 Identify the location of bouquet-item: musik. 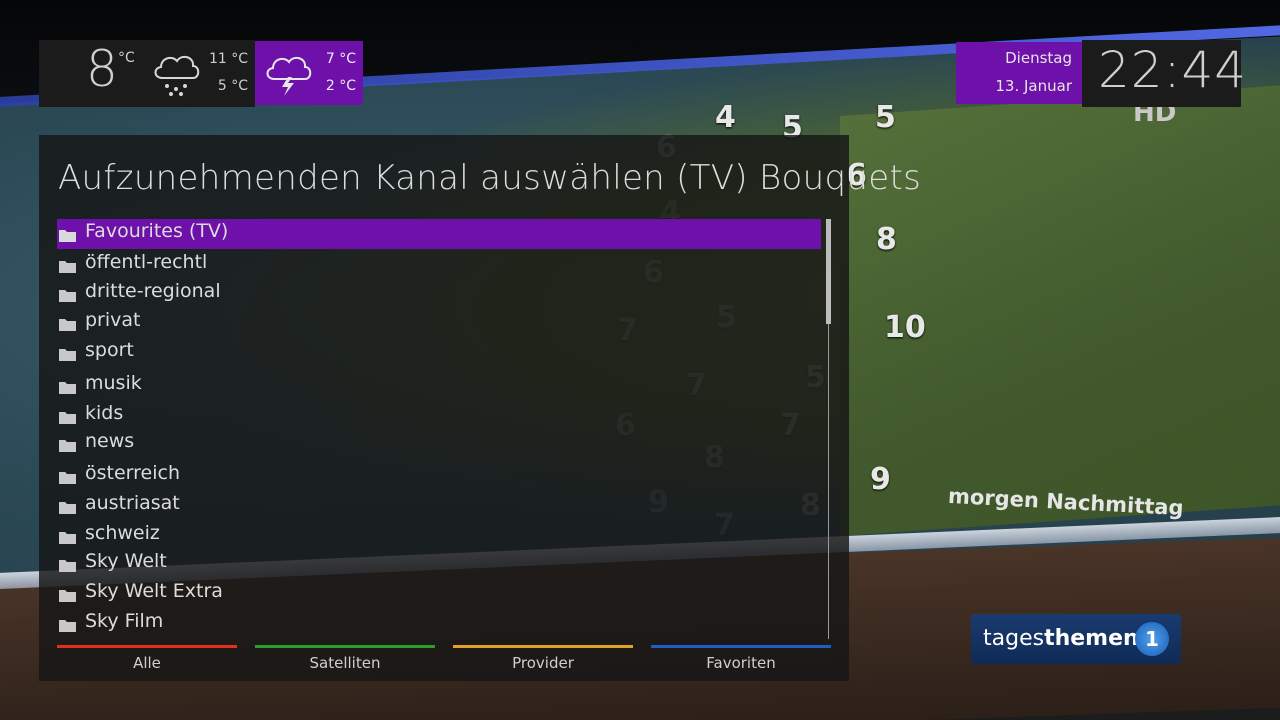
(439, 386).